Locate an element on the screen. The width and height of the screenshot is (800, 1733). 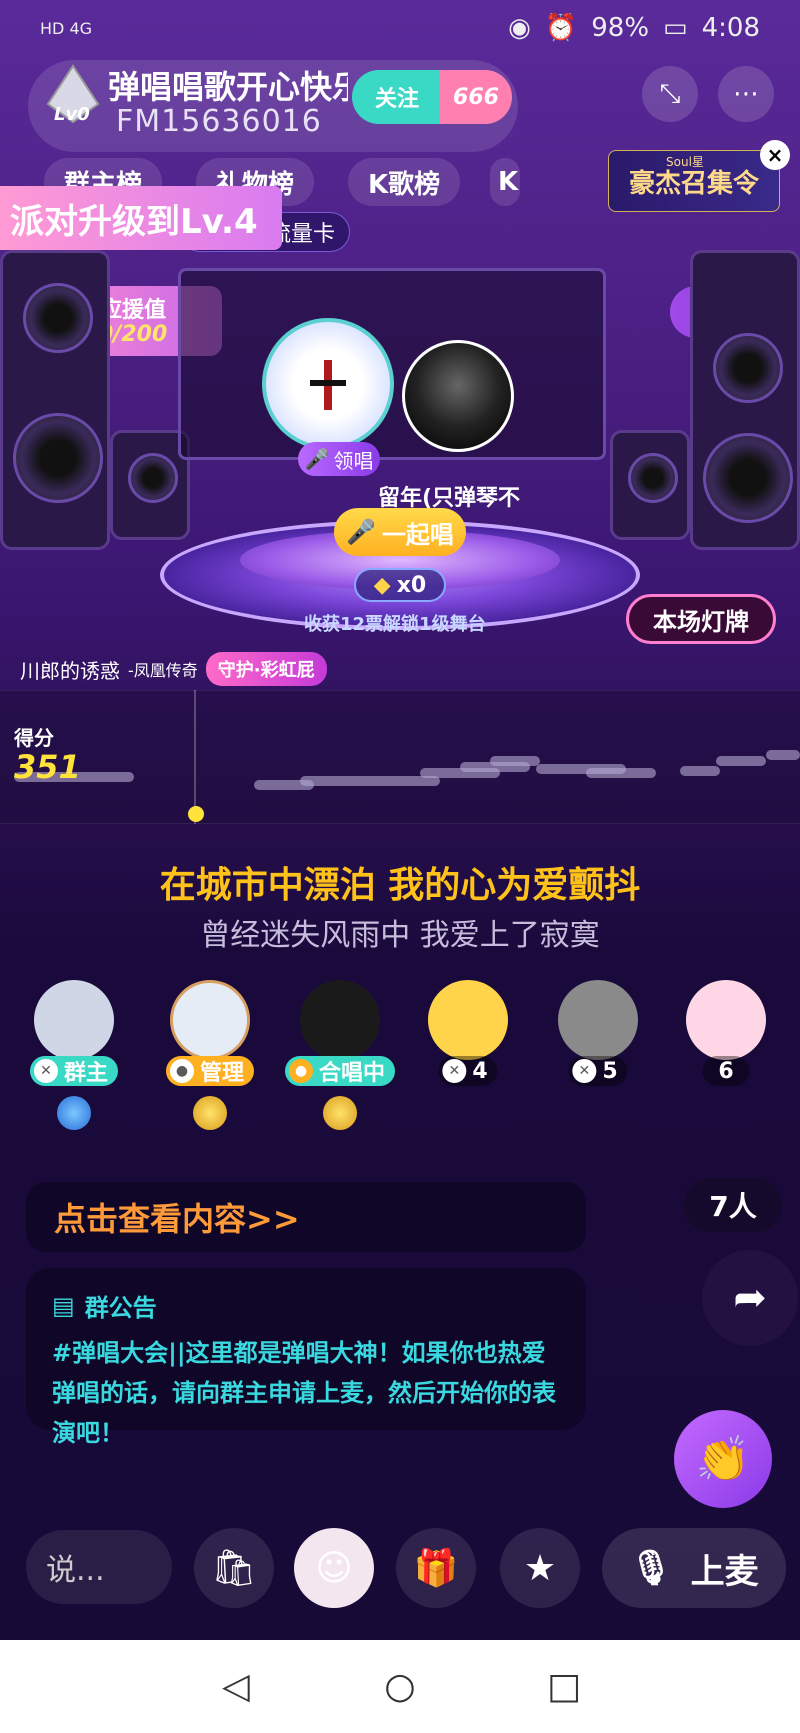
right-small-speaker is located at coordinates (650, 485).